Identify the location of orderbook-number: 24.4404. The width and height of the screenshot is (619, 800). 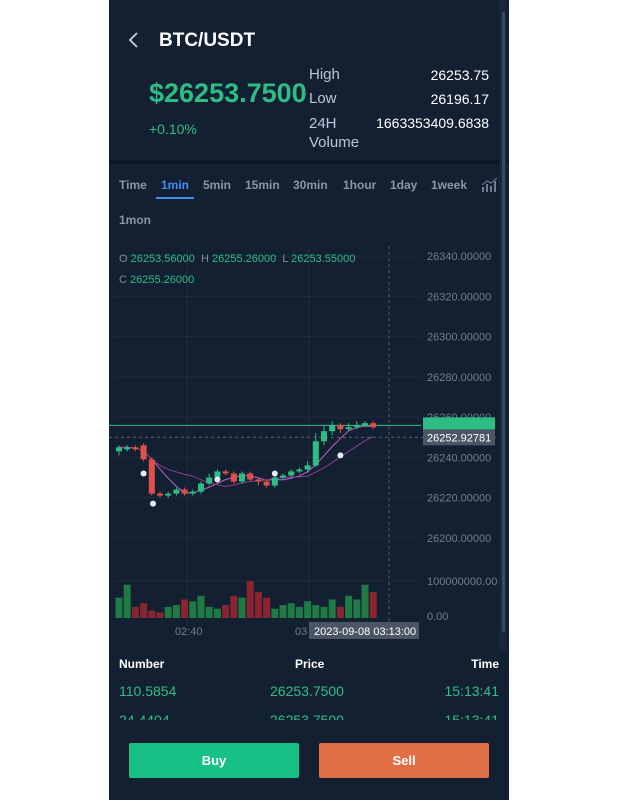
(144, 716).